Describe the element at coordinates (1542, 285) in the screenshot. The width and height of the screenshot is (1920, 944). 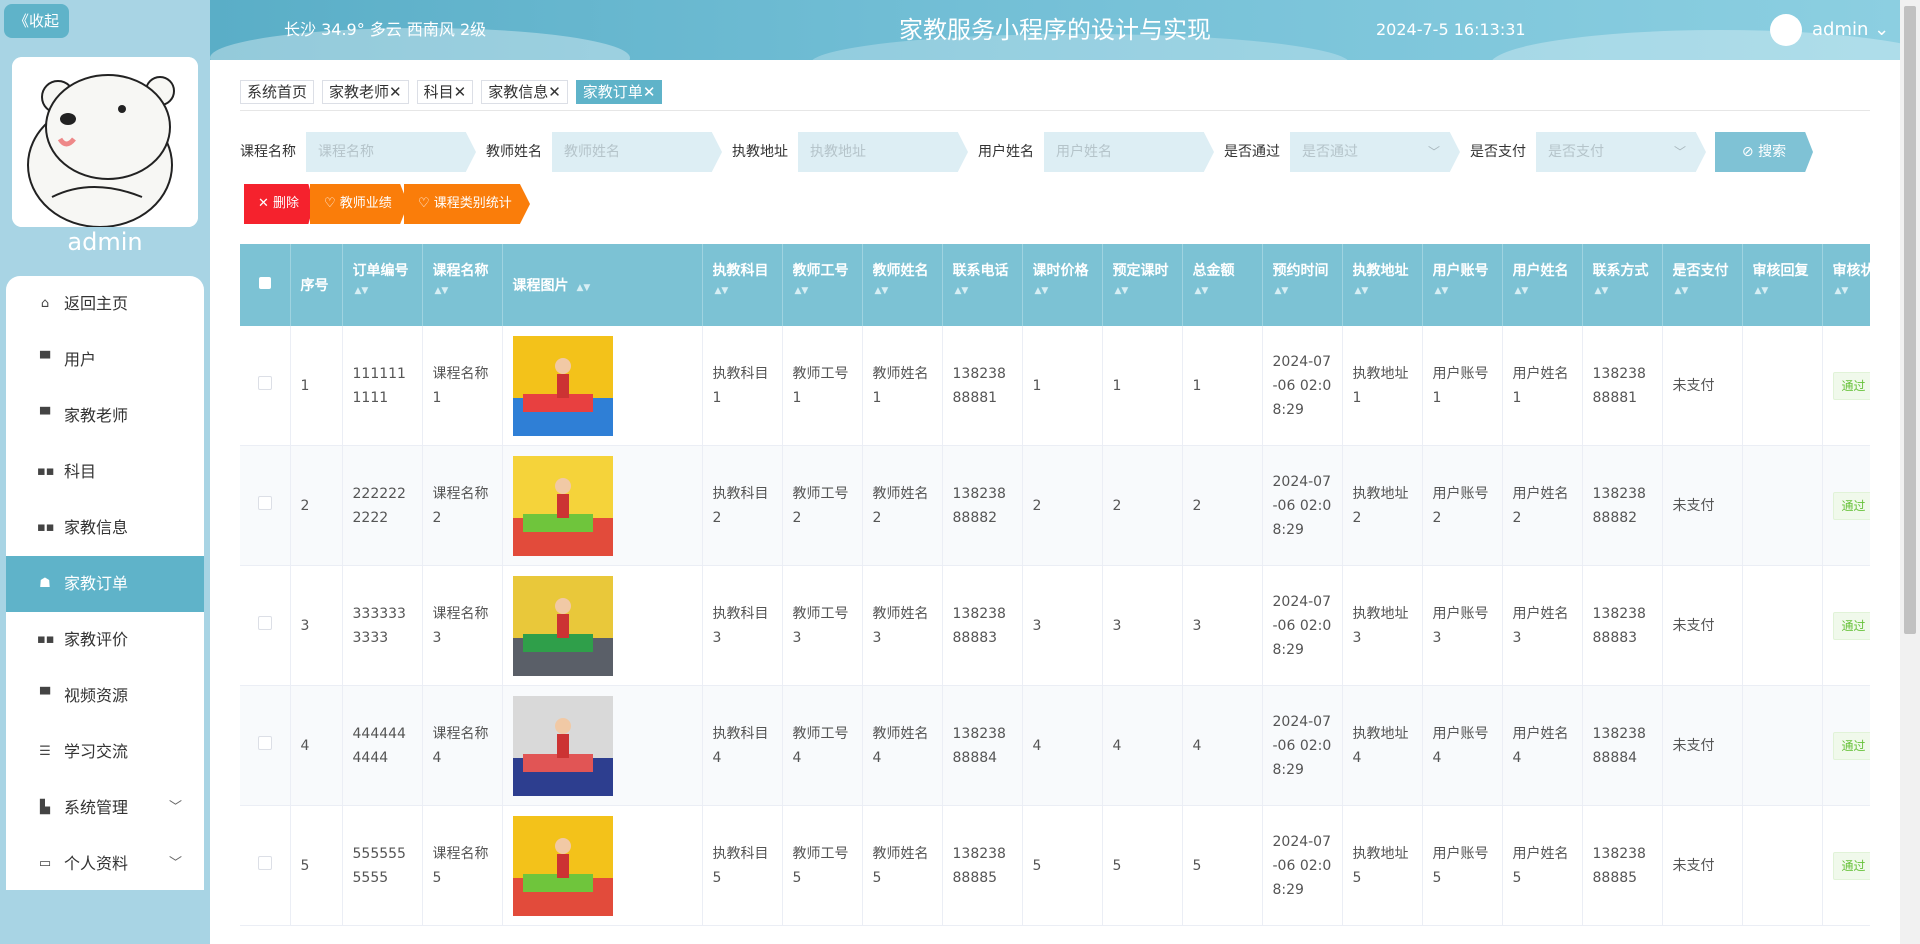
I see `col-header: 用户姓名 ▲▼` at that location.